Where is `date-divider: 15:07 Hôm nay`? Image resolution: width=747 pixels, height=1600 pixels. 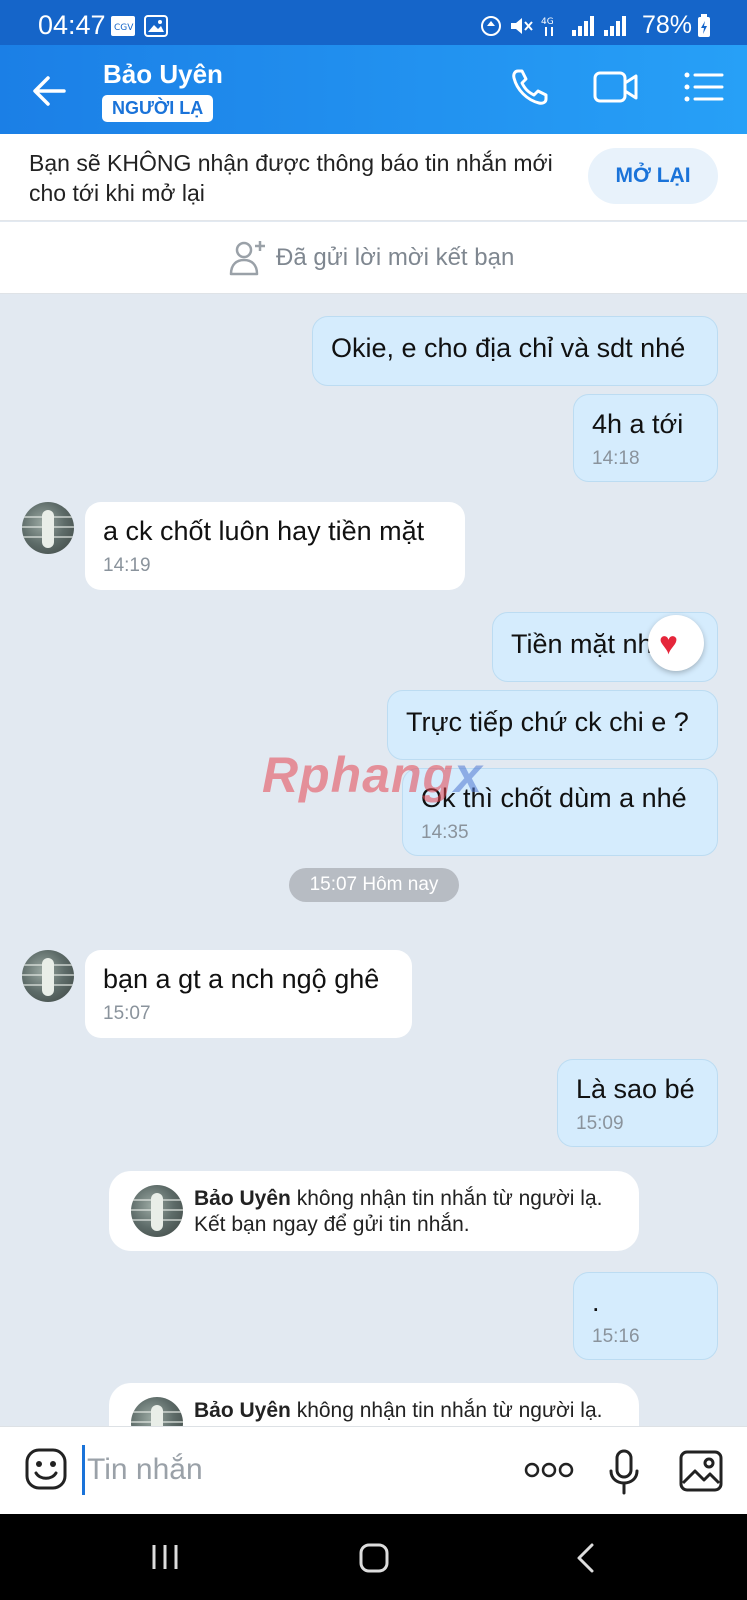
date-divider: 15:07 Hôm nay is located at coordinates (374, 885).